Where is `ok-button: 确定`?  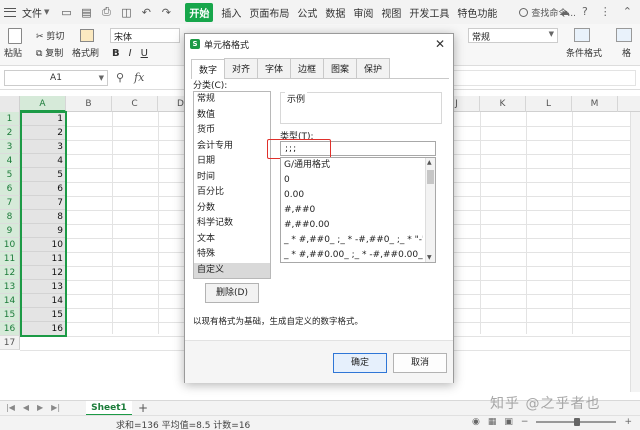 ok-button: 确定 is located at coordinates (360, 363).